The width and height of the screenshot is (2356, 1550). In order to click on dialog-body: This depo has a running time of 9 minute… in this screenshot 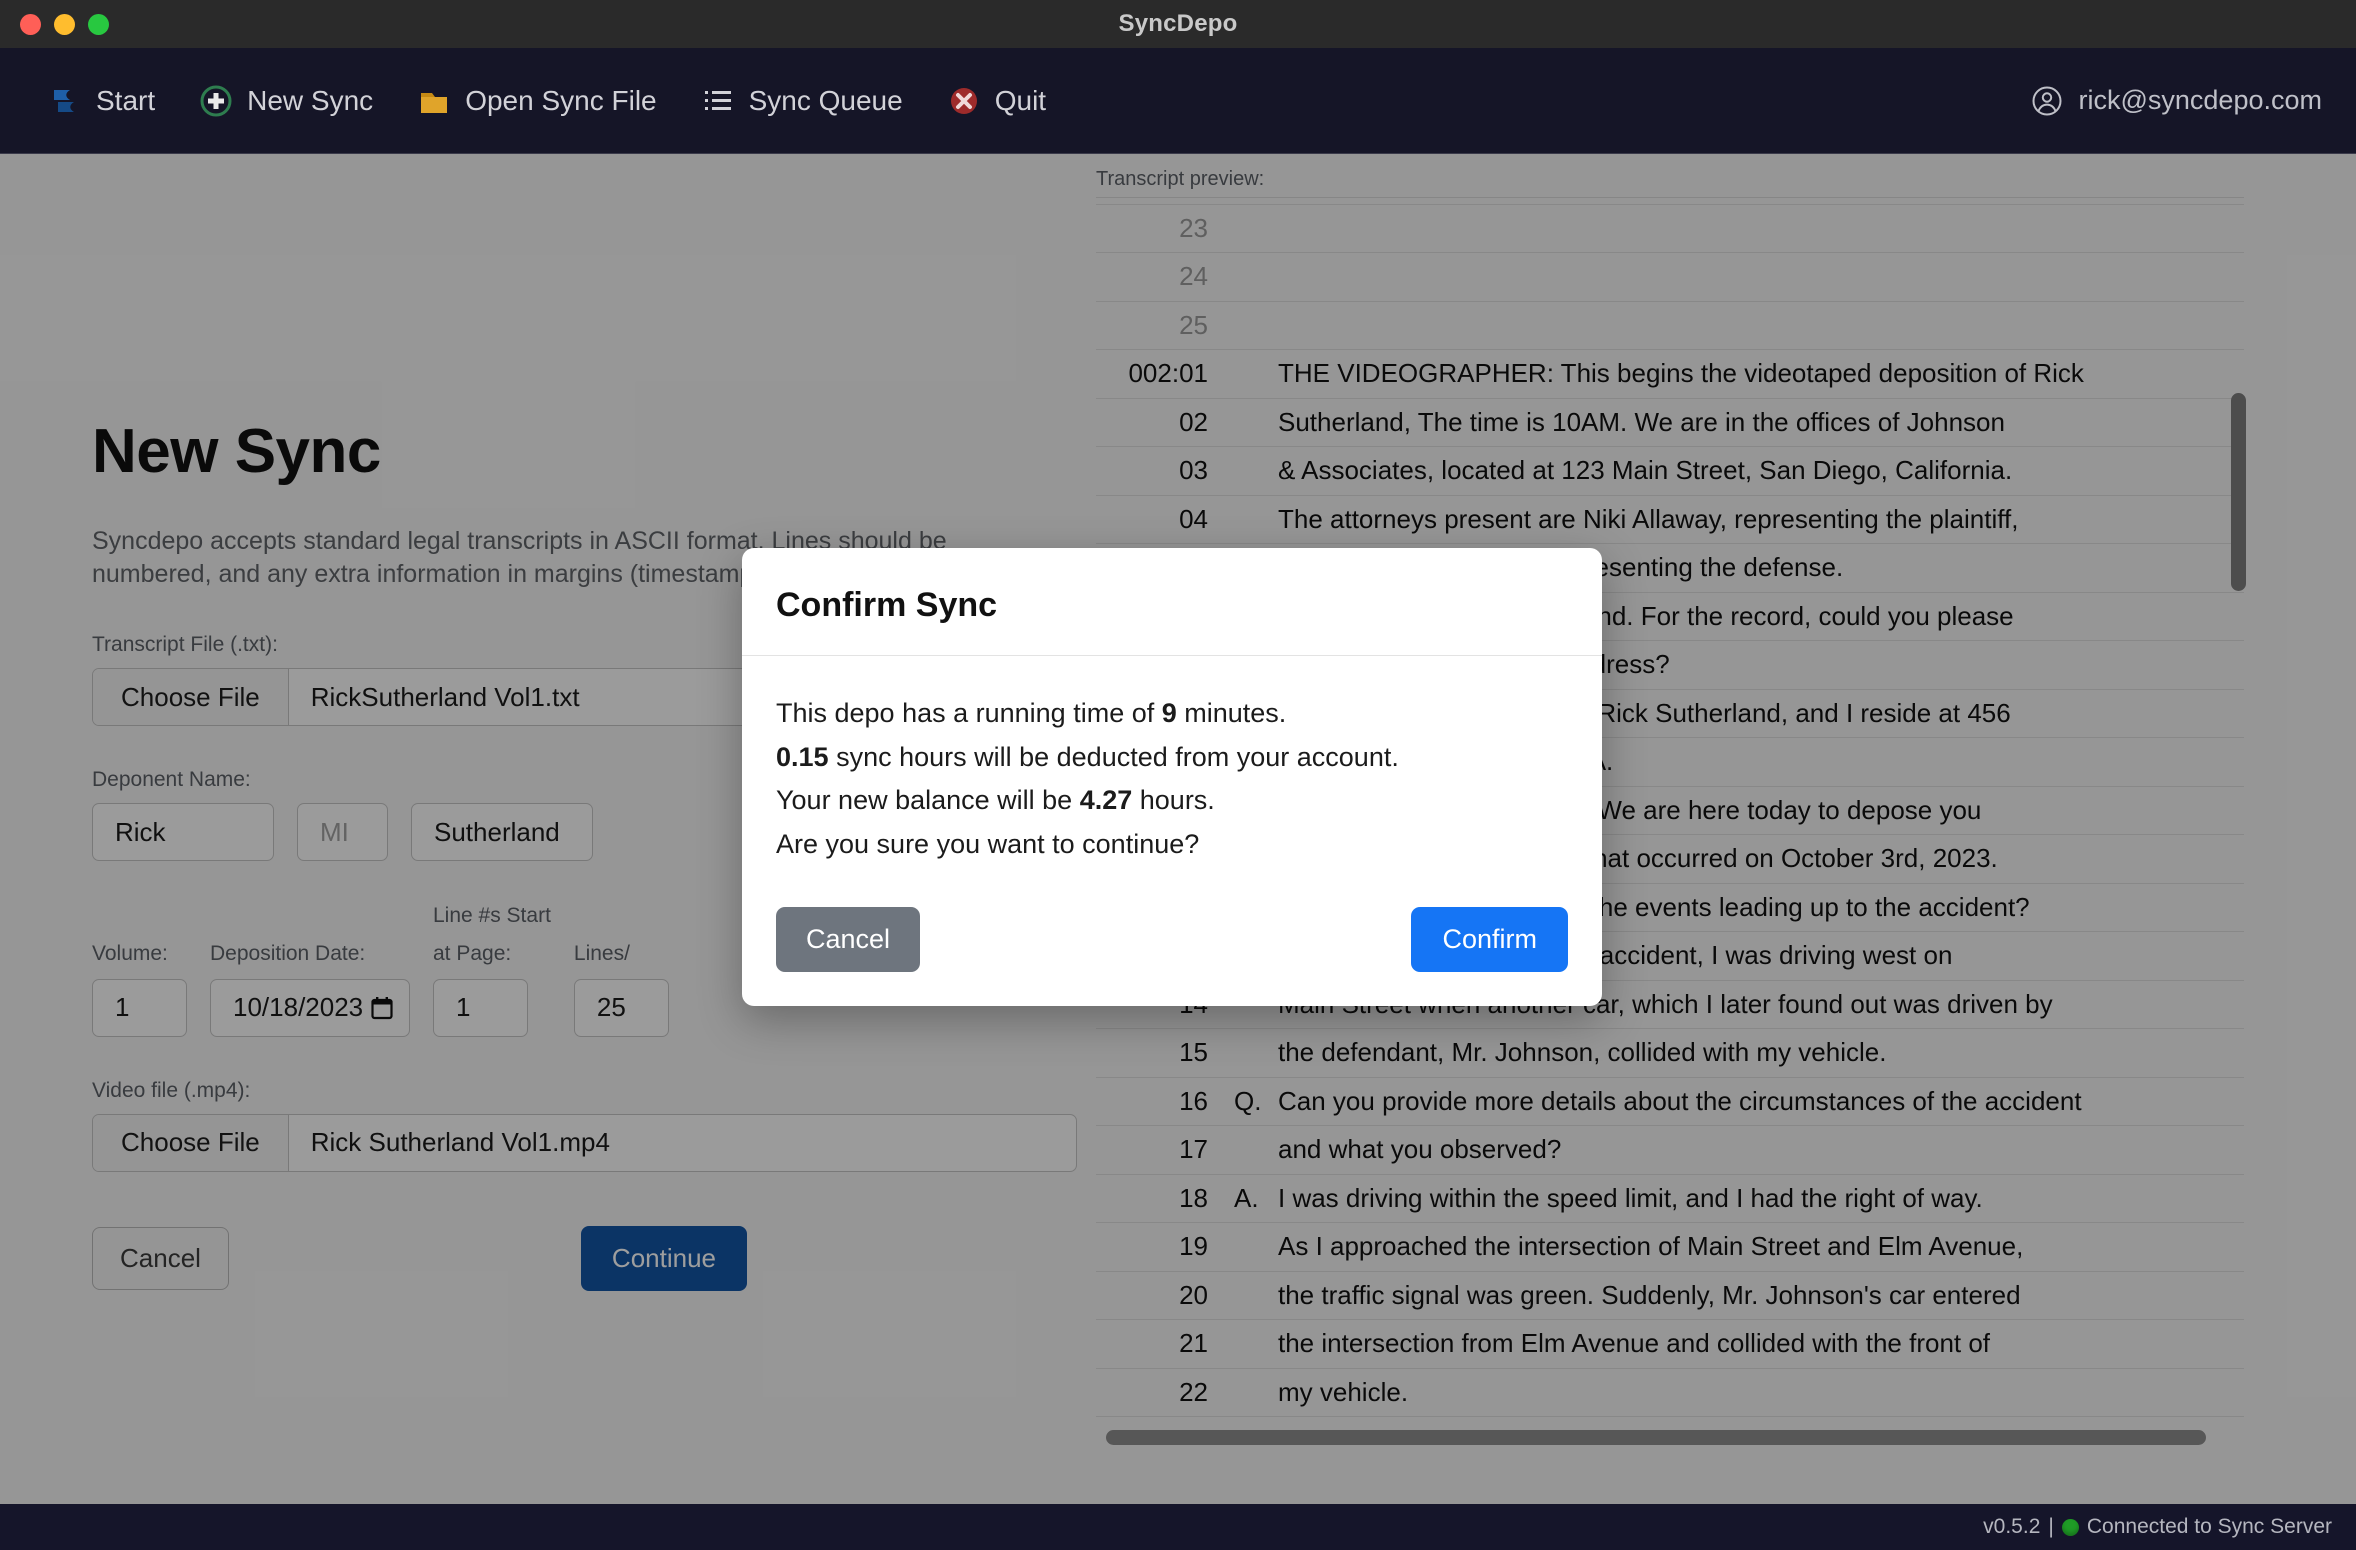, I will do `click(1172, 781)`.